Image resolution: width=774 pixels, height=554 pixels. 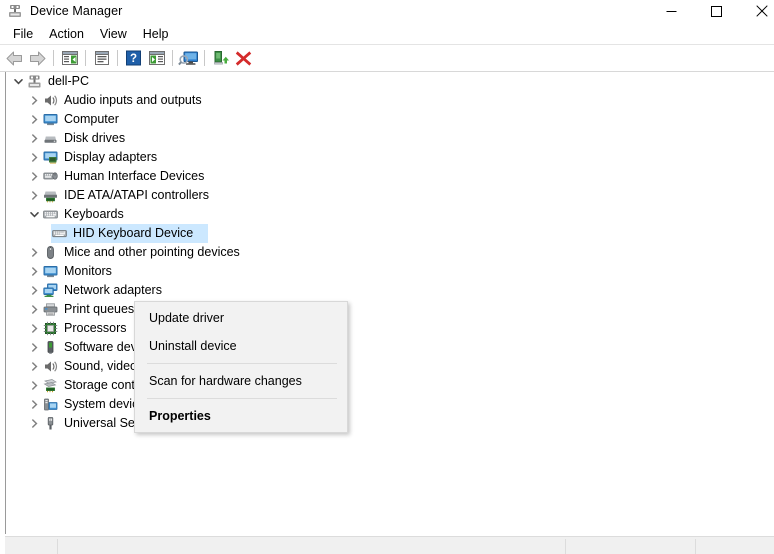 What do you see at coordinates (241, 346) in the screenshot?
I see `context-menu-item-uninstall-device: Uninstall device` at bounding box center [241, 346].